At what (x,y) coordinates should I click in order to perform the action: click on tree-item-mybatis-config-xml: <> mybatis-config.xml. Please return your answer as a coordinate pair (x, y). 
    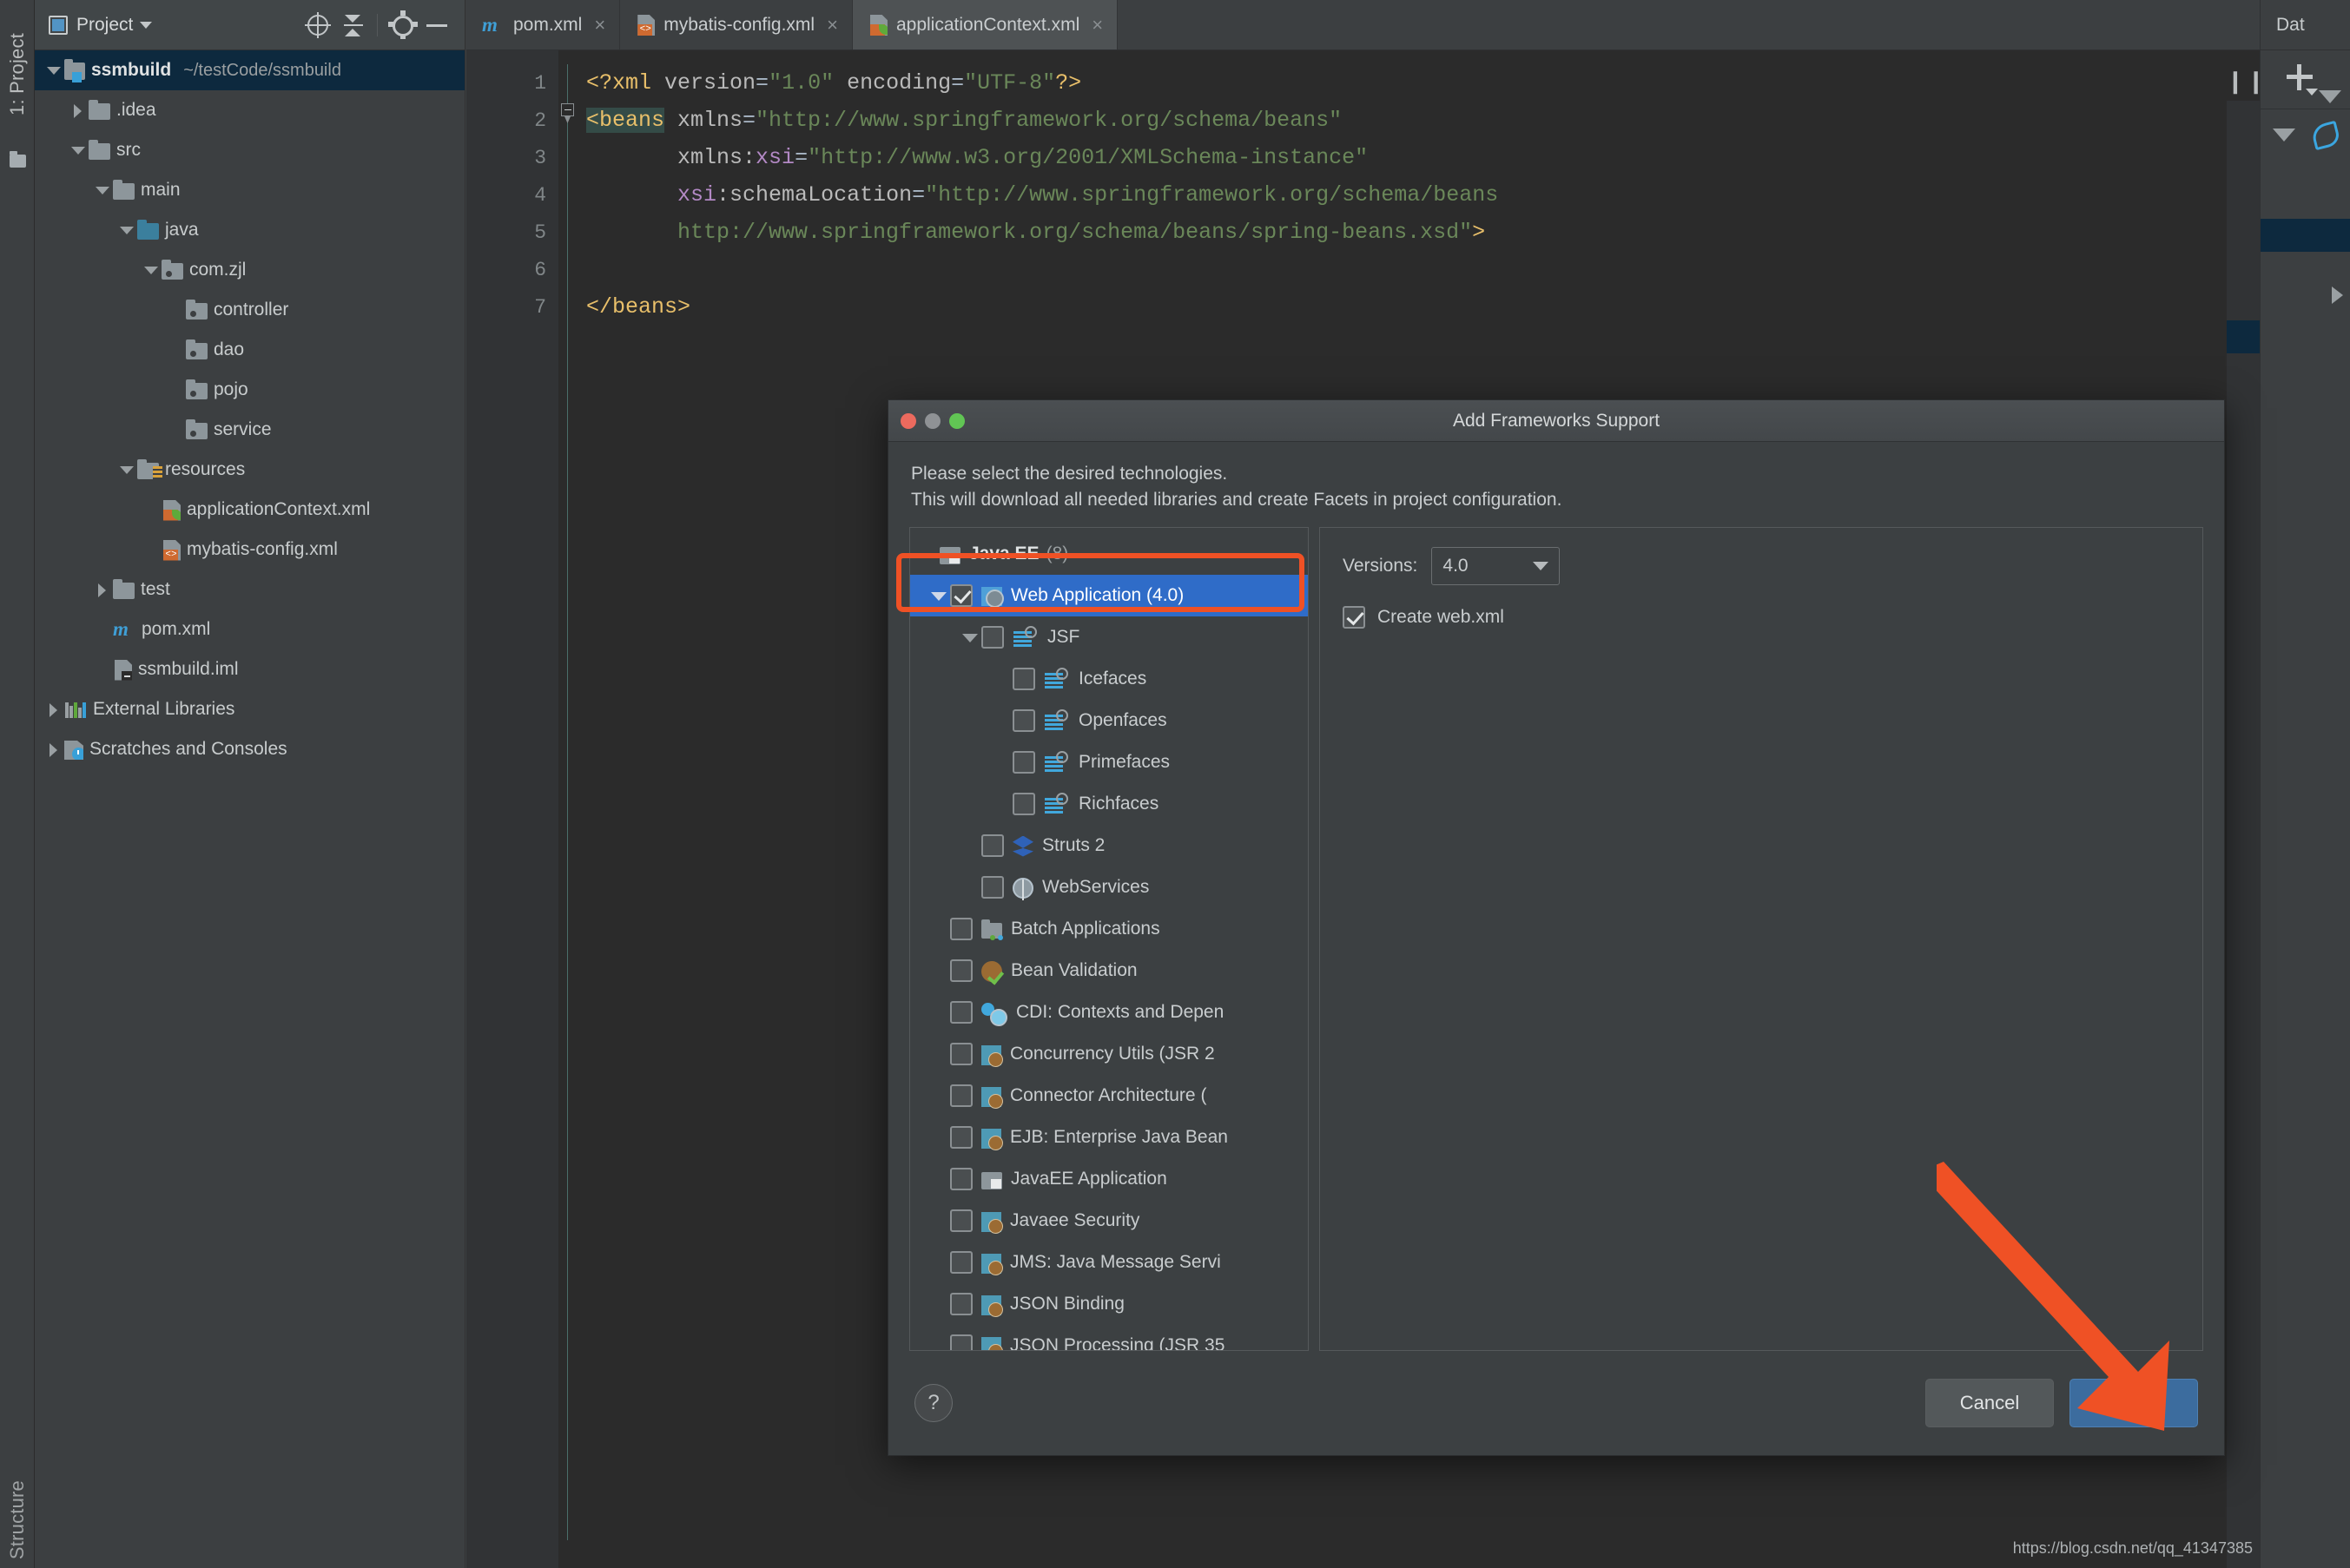
    Looking at the image, I should click on (250, 550).